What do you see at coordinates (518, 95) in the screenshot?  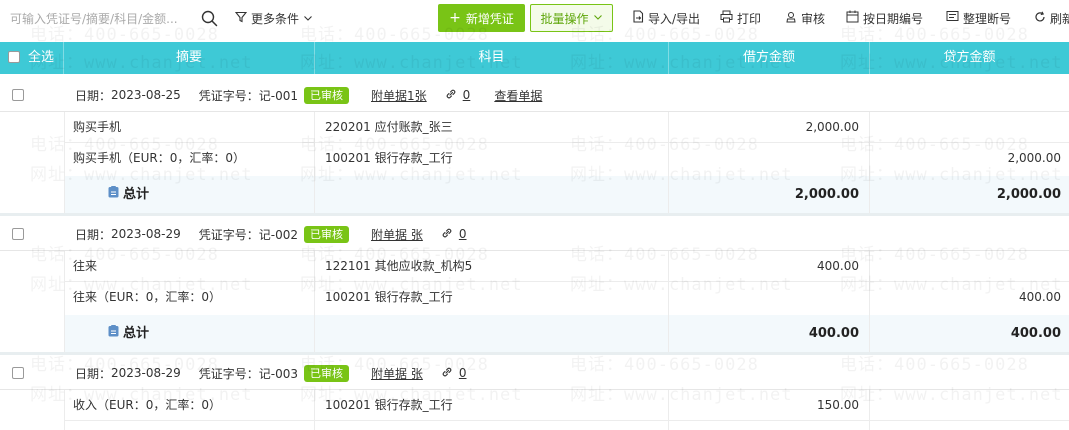 I see `view-documents-link: 查看单据` at bounding box center [518, 95].